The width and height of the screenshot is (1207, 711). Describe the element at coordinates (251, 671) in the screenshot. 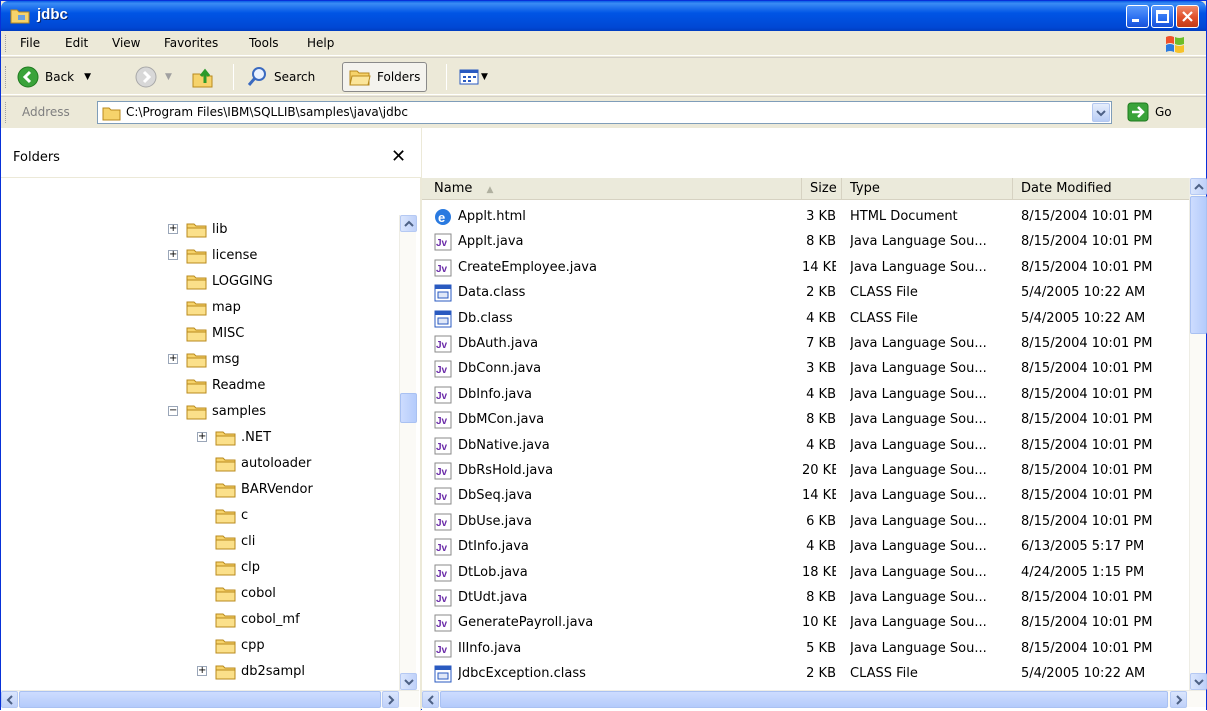

I see `tree-item: + db2sampl` at that location.